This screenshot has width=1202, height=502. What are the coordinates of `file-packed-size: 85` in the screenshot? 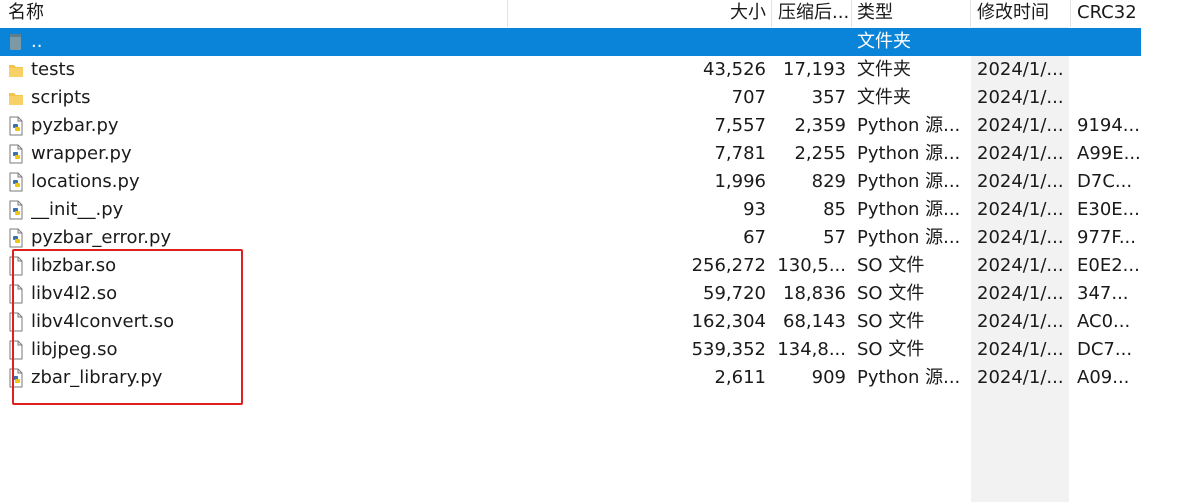 It's located at (834, 209).